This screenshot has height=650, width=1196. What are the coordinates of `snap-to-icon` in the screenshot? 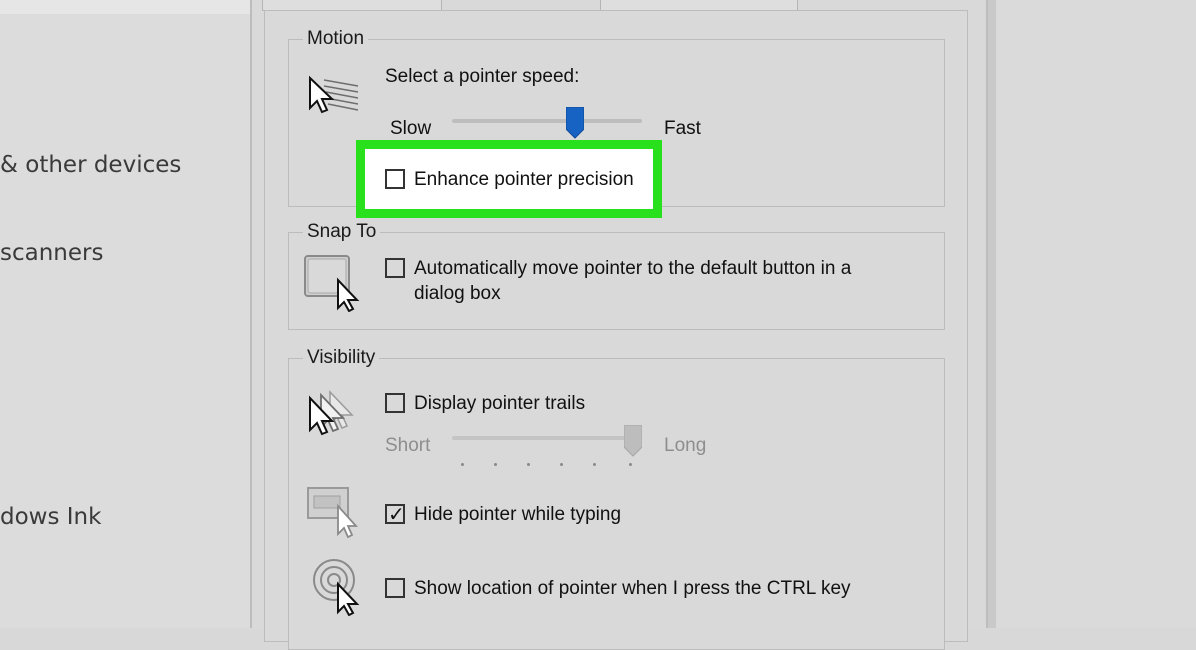 It's located at (332, 283).